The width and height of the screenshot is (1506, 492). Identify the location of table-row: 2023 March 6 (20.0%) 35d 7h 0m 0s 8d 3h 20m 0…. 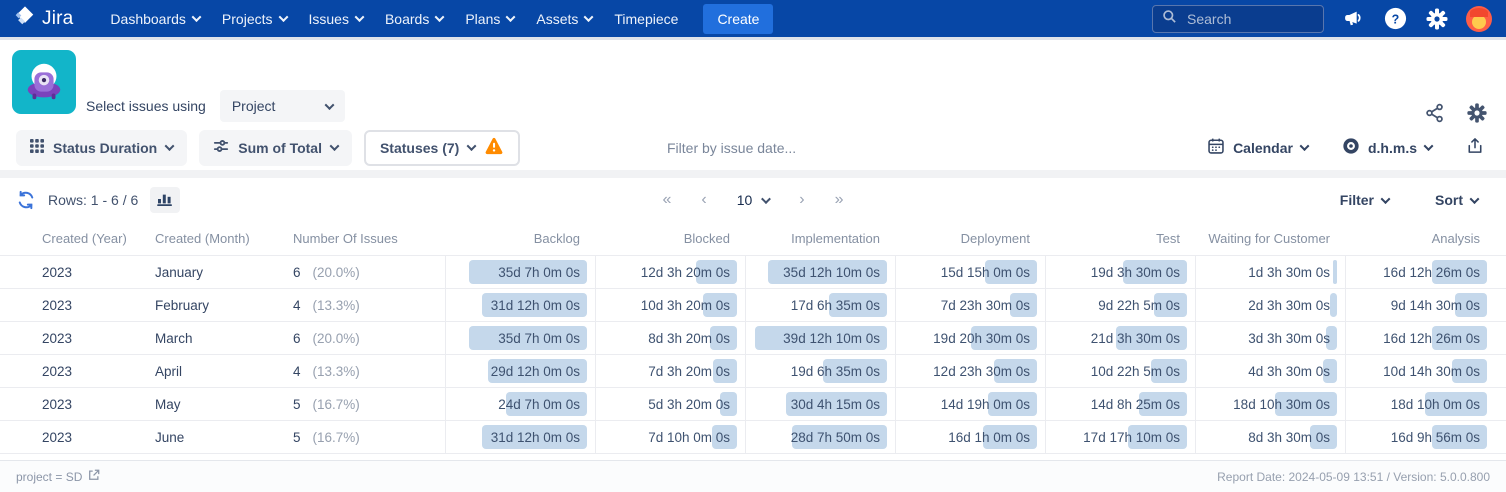
(753, 338).